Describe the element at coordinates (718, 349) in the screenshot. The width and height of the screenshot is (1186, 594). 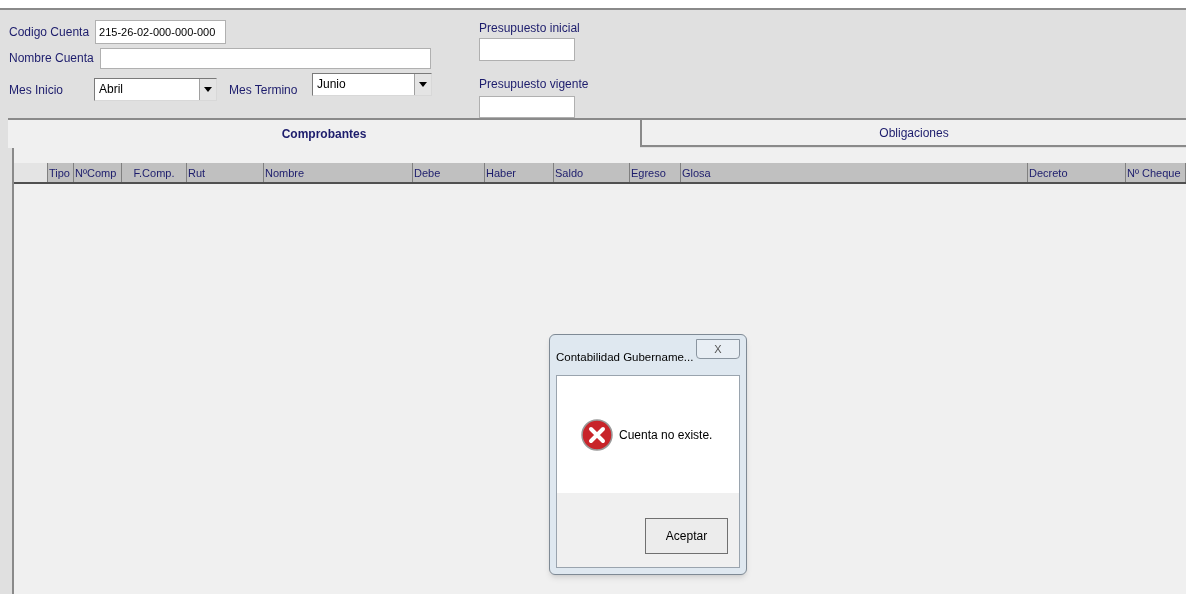
I see `close-button: X` at that location.